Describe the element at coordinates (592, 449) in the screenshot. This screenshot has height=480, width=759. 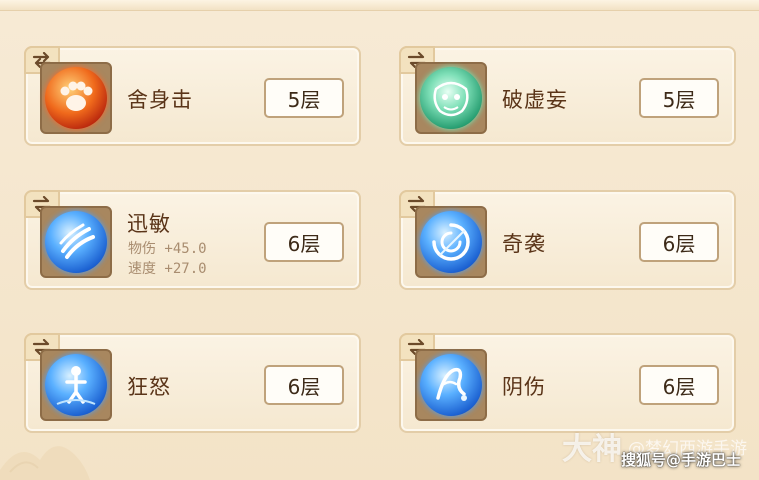
I see `watermark-logo: 大神` at that location.